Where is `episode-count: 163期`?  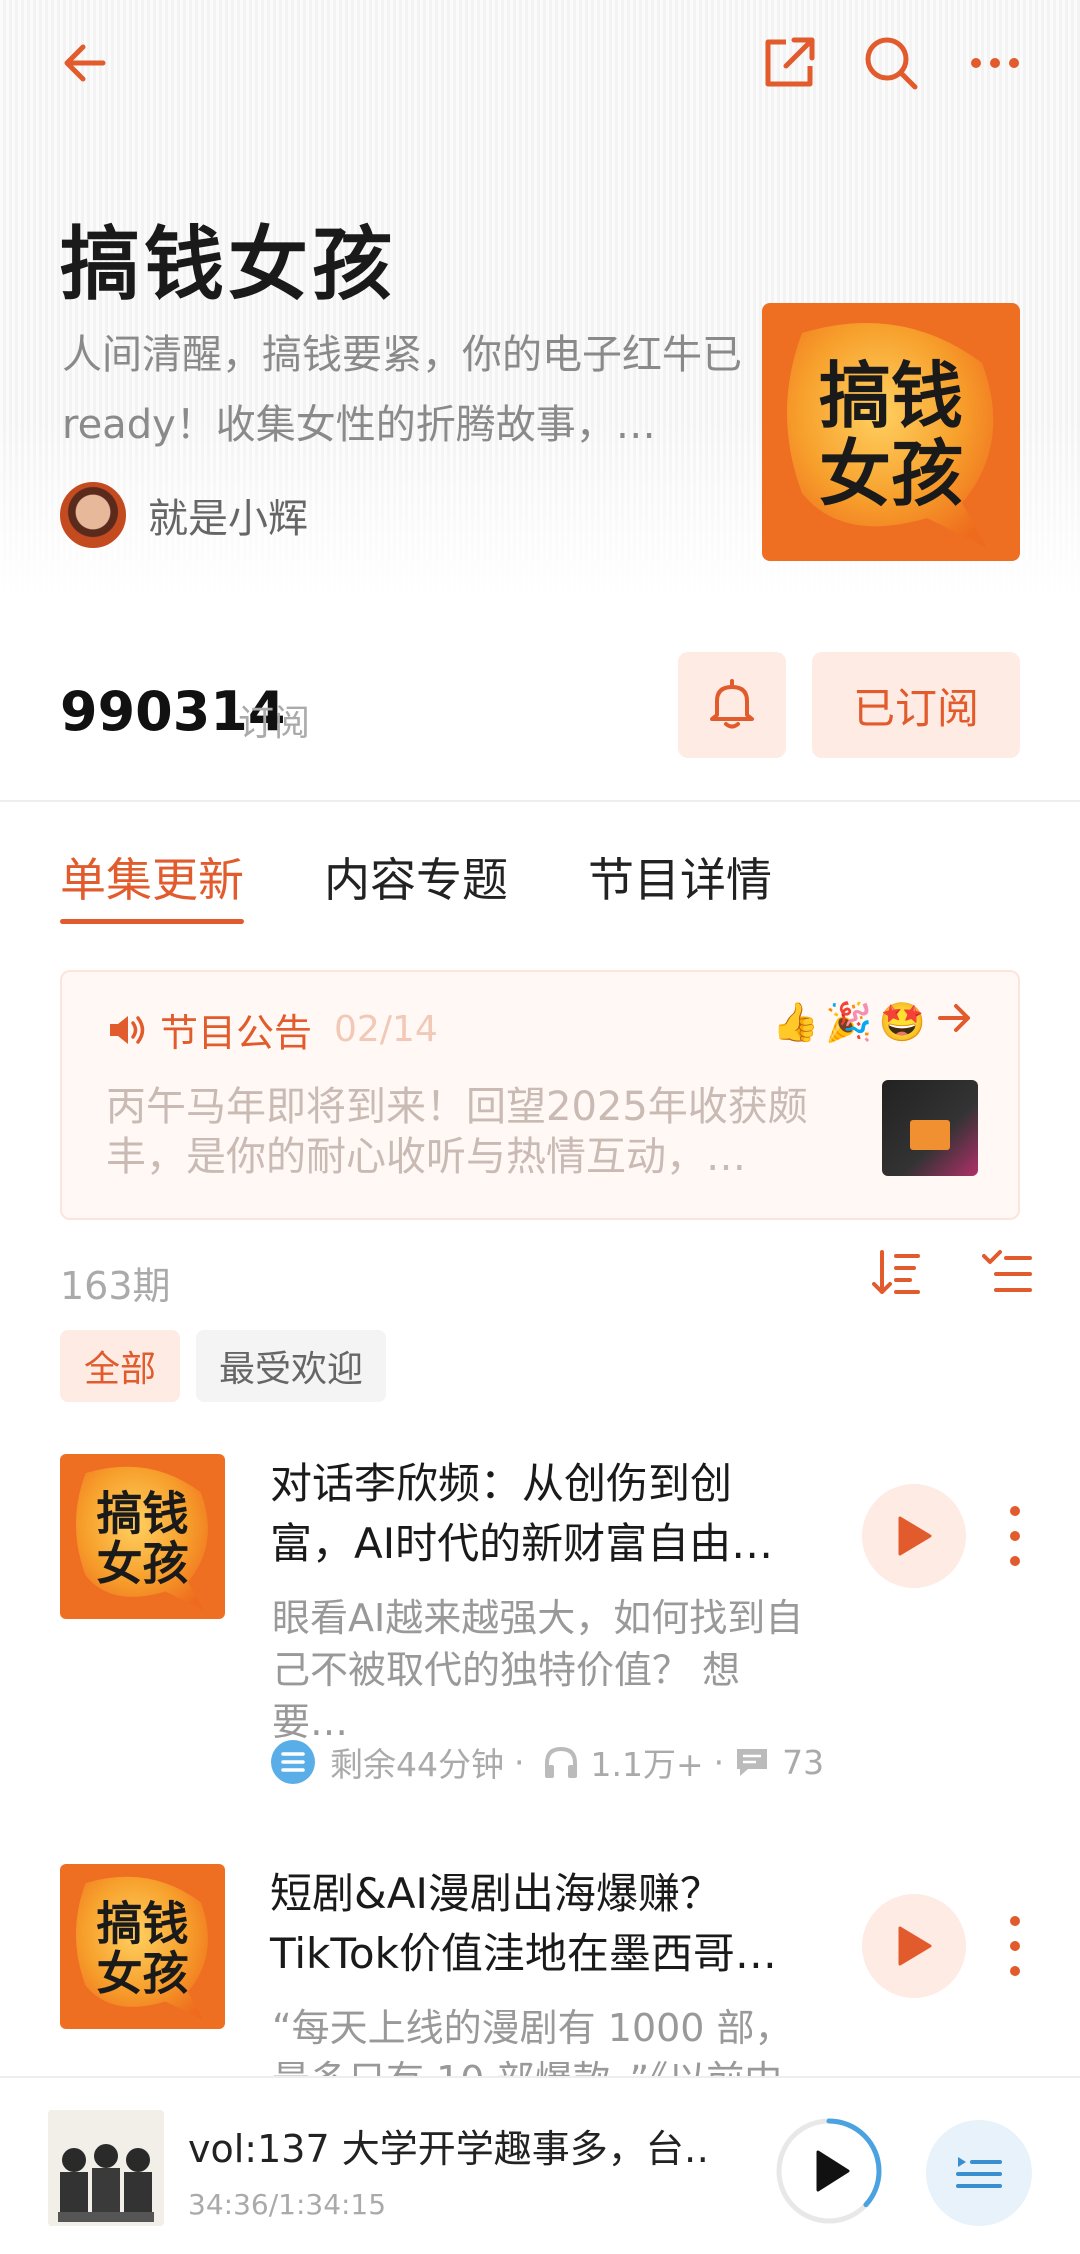
episode-count: 163期 is located at coordinates (115, 1286).